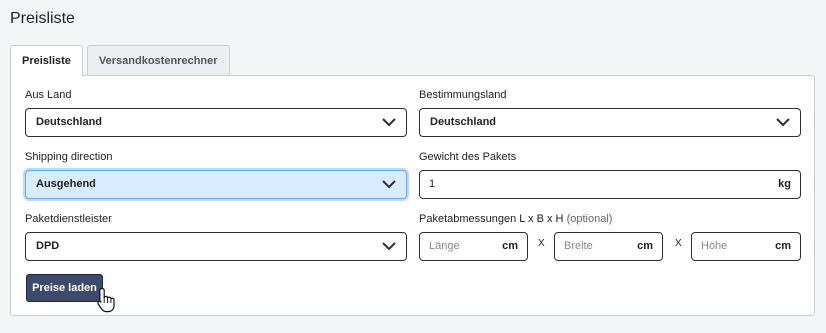 The height and width of the screenshot is (333, 826). What do you see at coordinates (48, 95) in the screenshot?
I see `from-country-label: Aus Land` at bounding box center [48, 95].